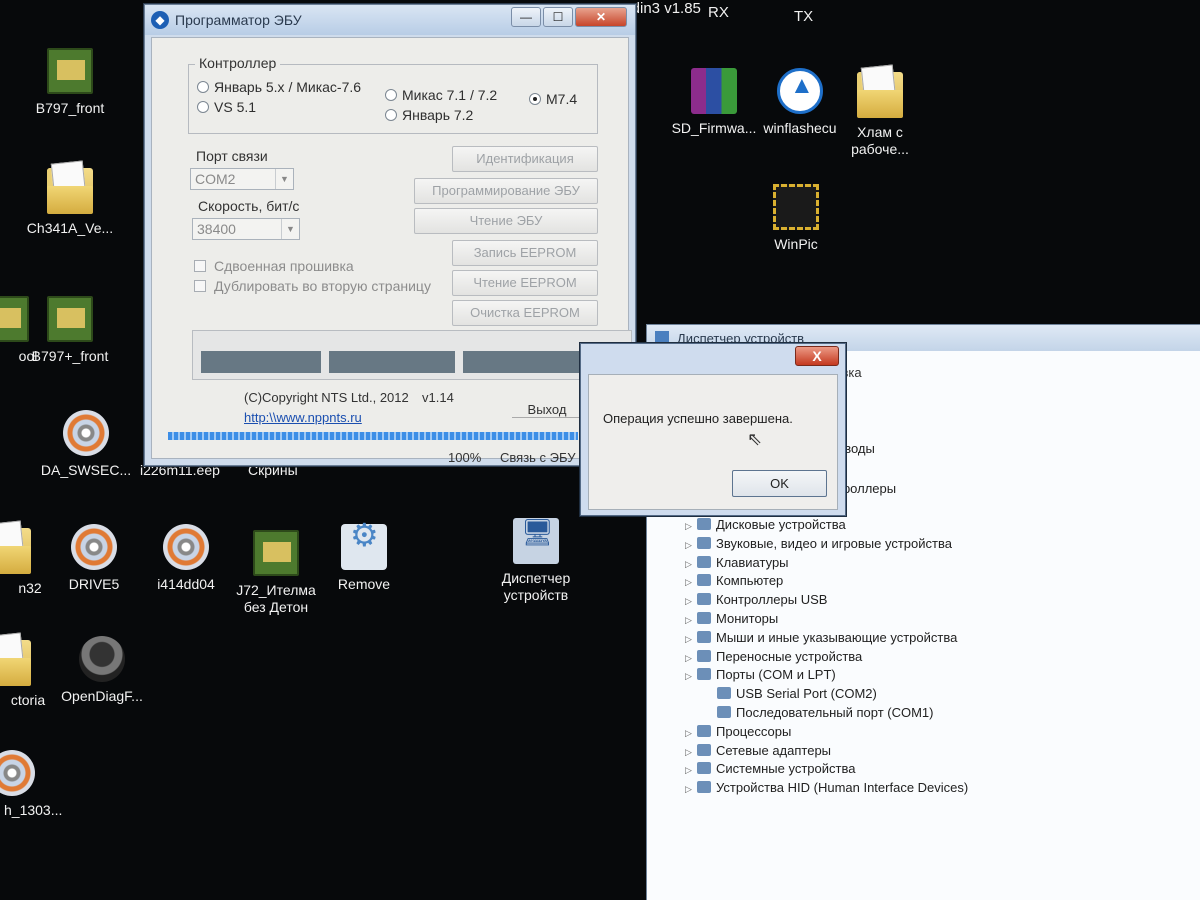 Image resolution: width=1200 pixels, height=900 pixels. What do you see at coordinates (818, 545) in the screenshot?
I see `tree-row: ▷ Звуковые, видео и игровые устройства` at bounding box center [818, 545].